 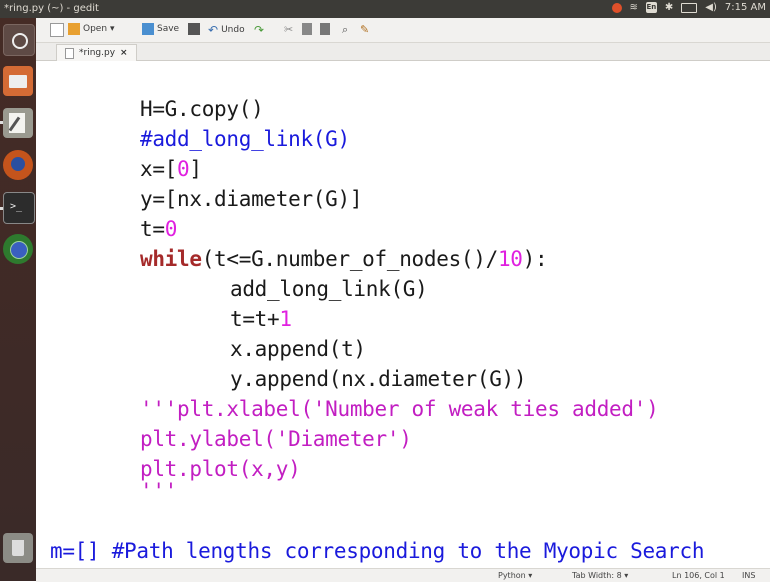 I want to click on code-line: plt.plot(x,y), so click(x=220, y=469).